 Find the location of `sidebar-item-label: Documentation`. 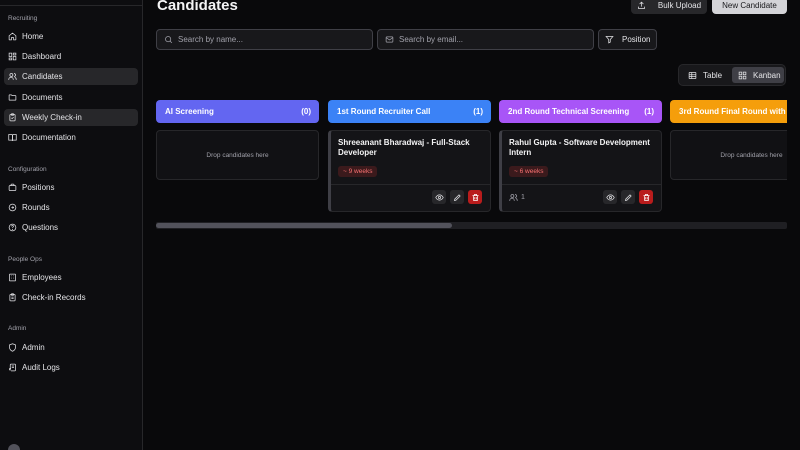

sidebar-item-label: Documentation is located at coordinates (49, 137).